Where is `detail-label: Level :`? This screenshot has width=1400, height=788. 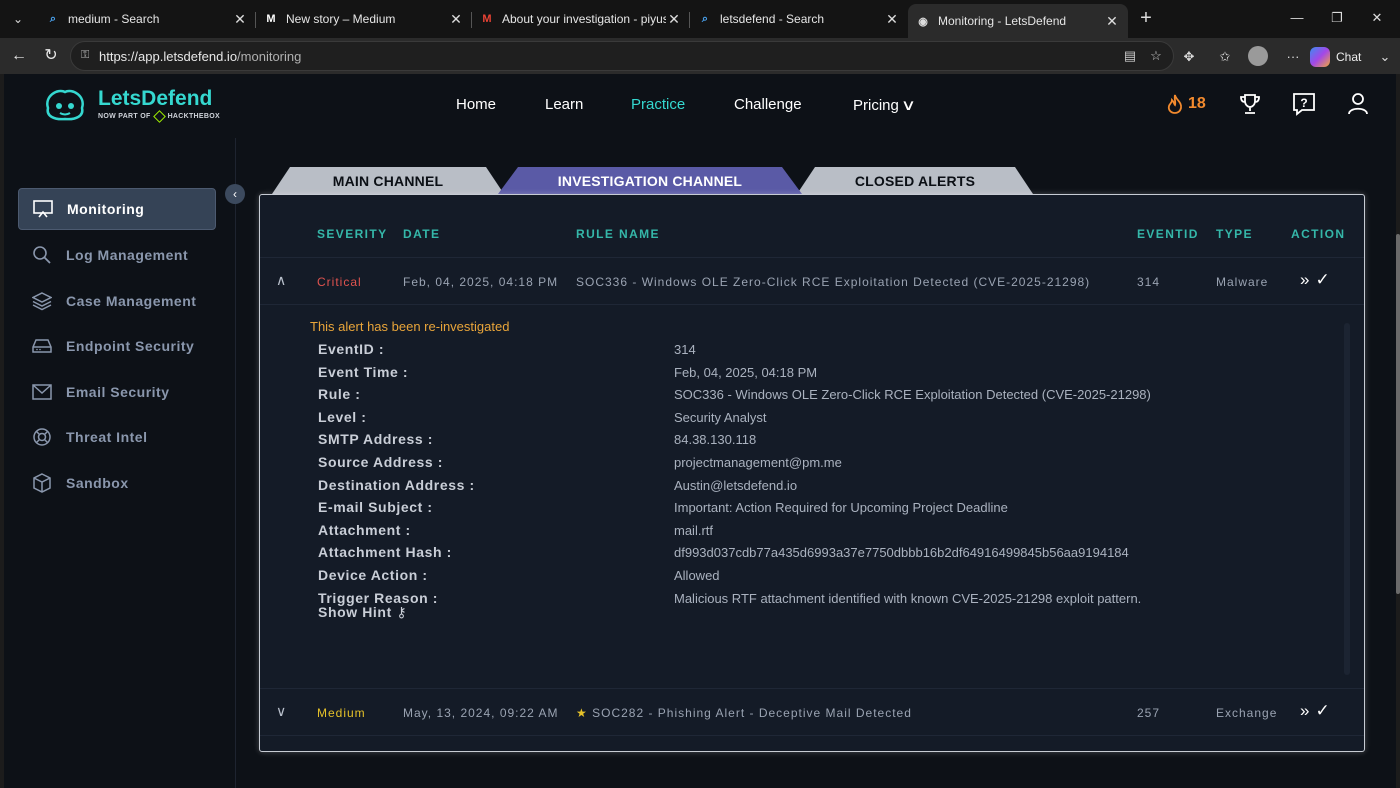 detail-label: Level : is located at coordinates (342, 416).